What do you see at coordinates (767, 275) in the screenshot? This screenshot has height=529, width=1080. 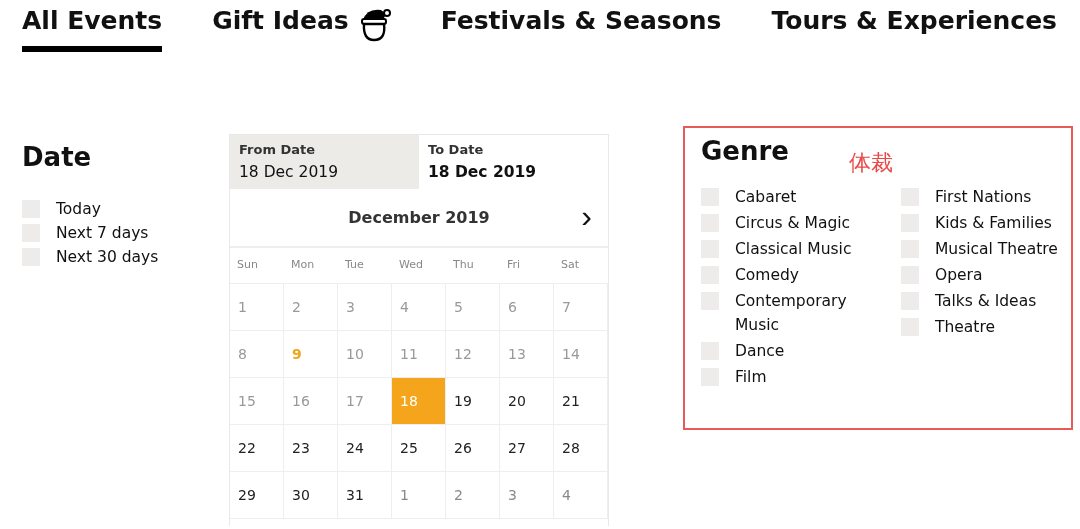 I see `option-label: Comedy` at bounding box center [767, 275].